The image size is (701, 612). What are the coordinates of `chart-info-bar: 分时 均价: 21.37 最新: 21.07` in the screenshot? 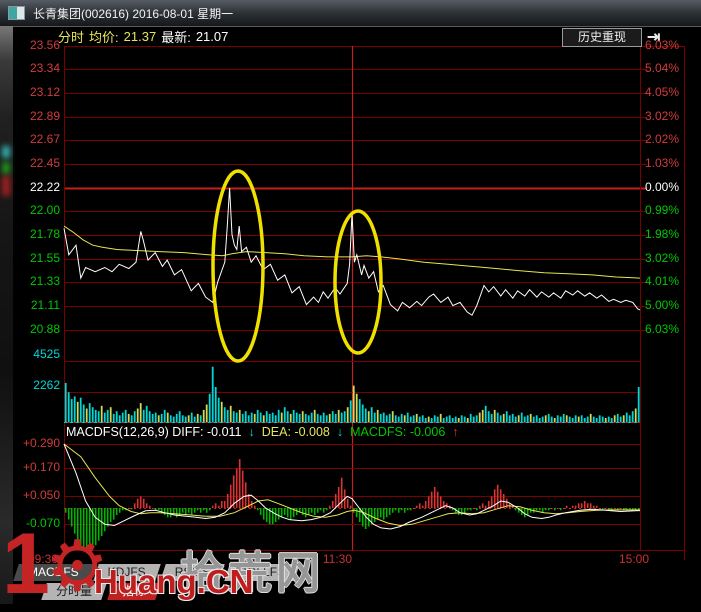 It's located at (143, 36).